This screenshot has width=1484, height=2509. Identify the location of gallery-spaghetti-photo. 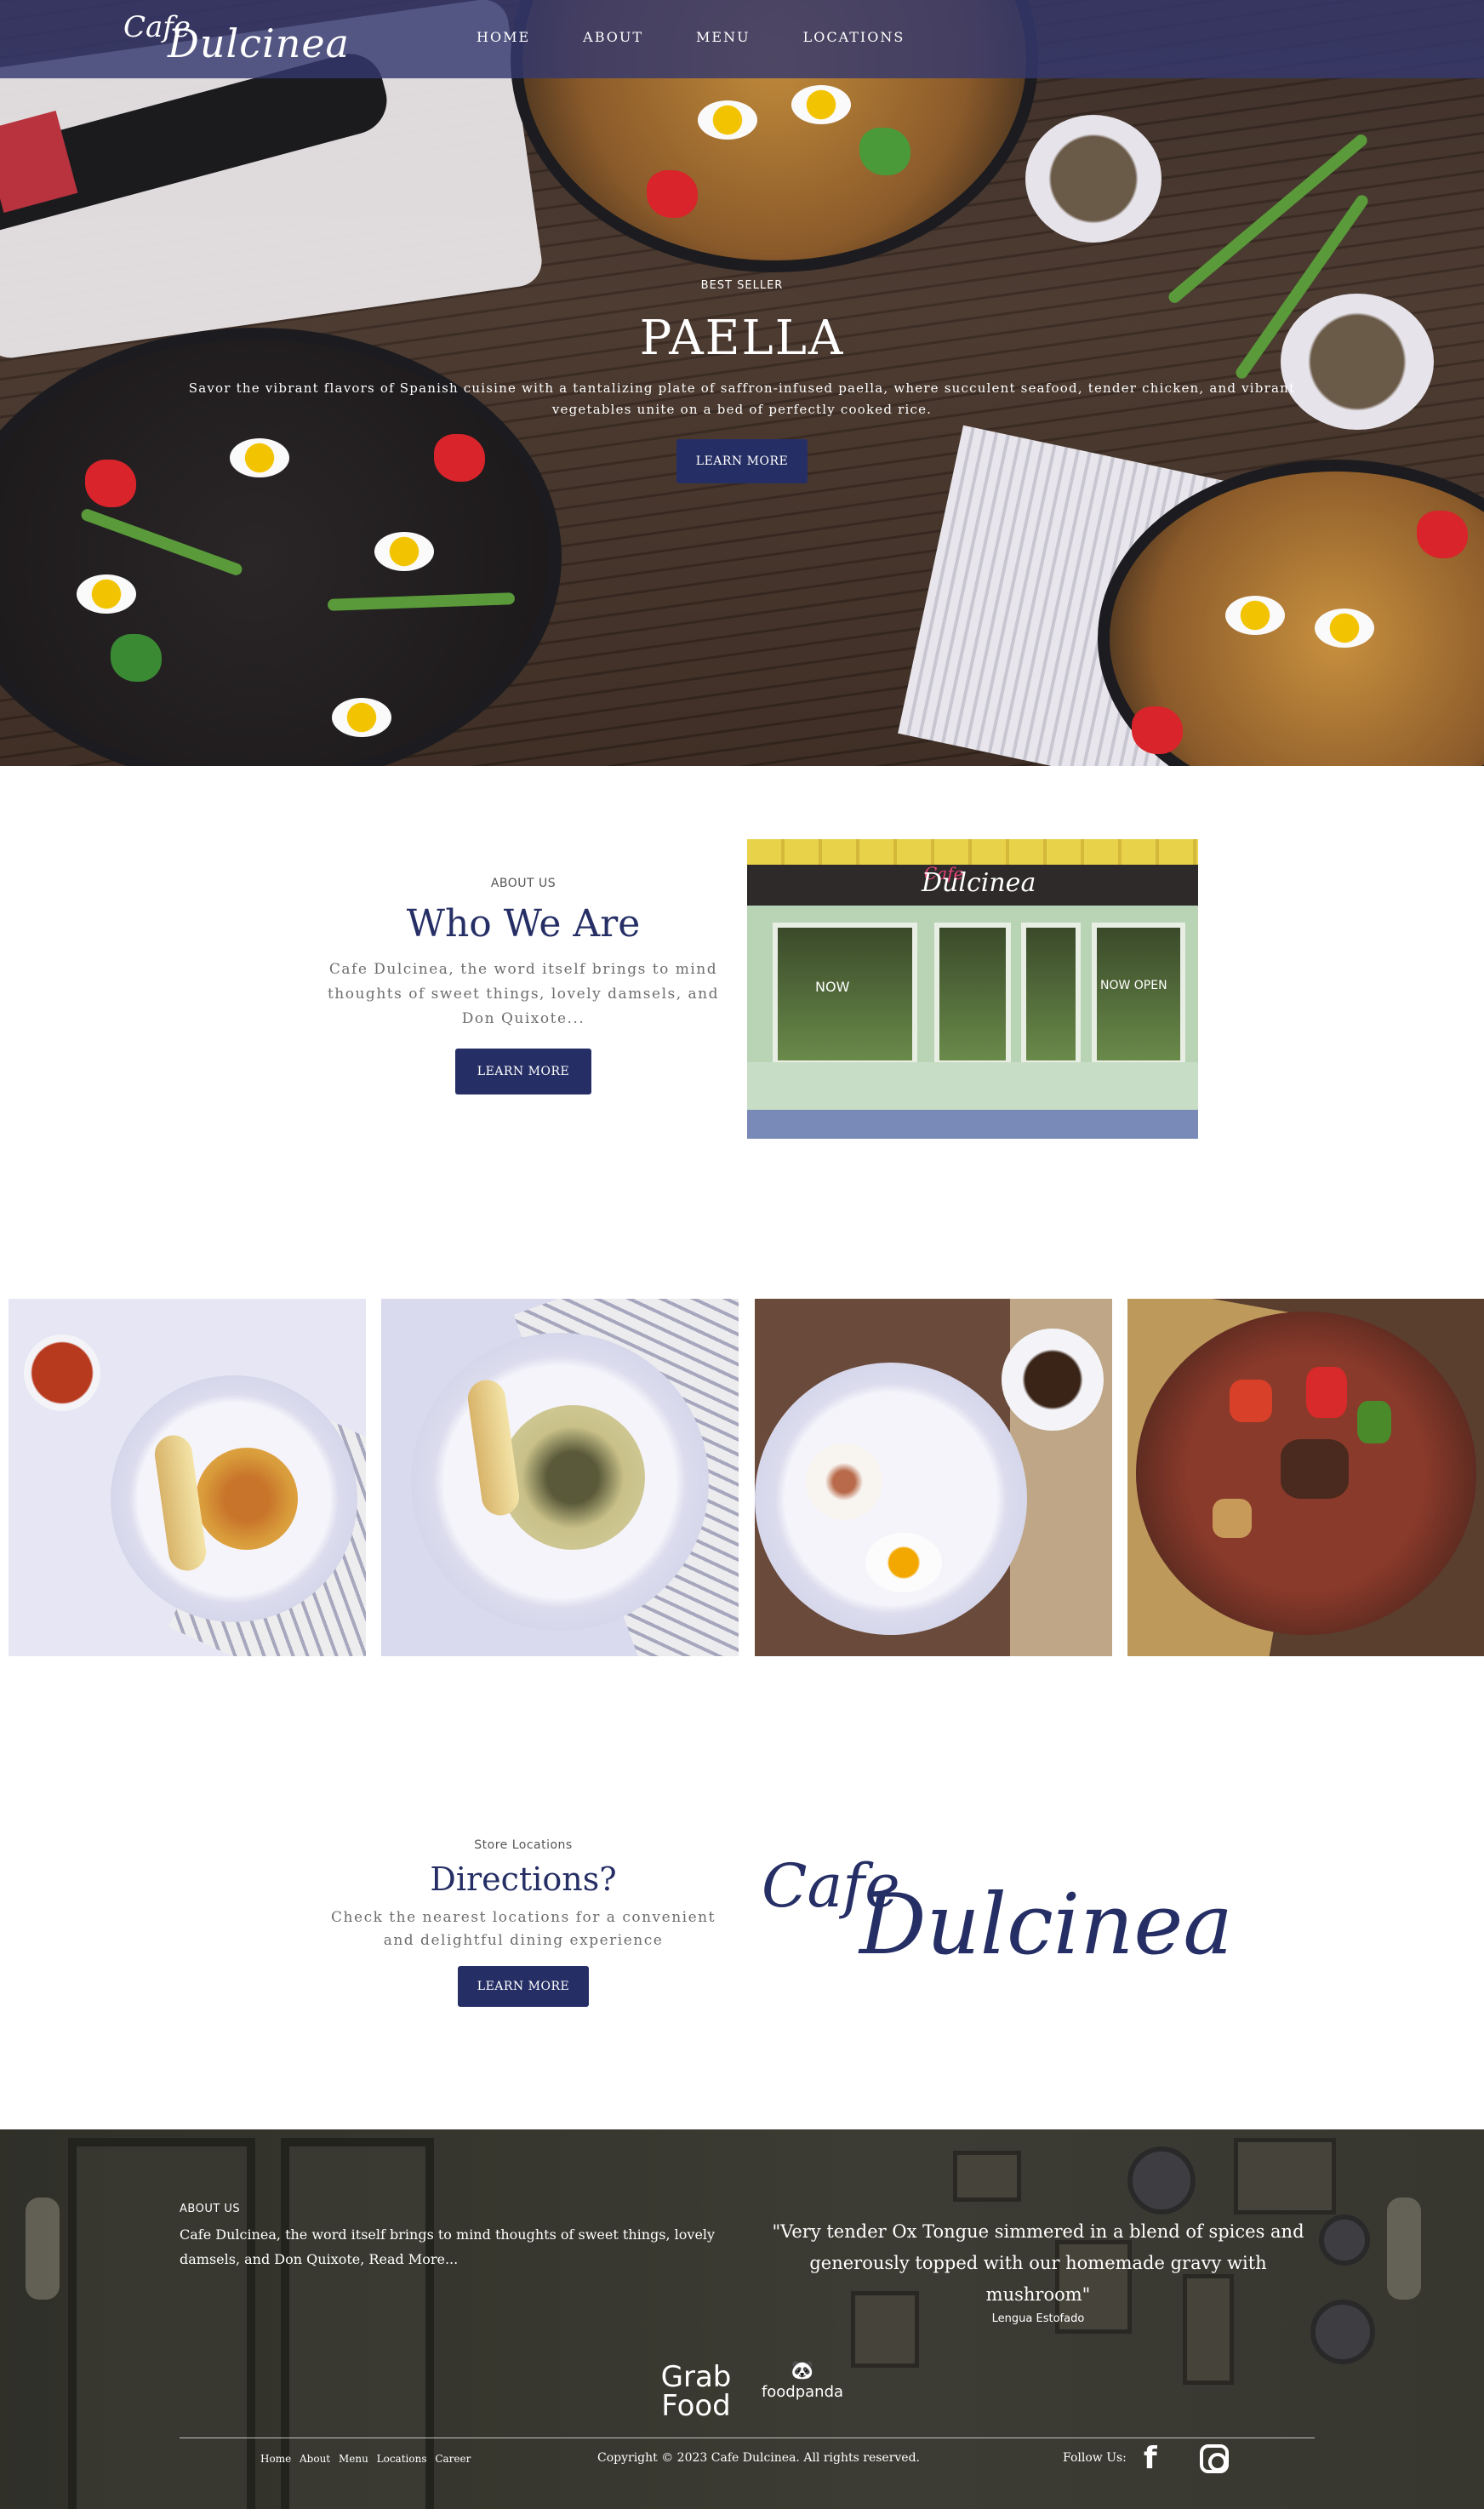
(187, 1477).